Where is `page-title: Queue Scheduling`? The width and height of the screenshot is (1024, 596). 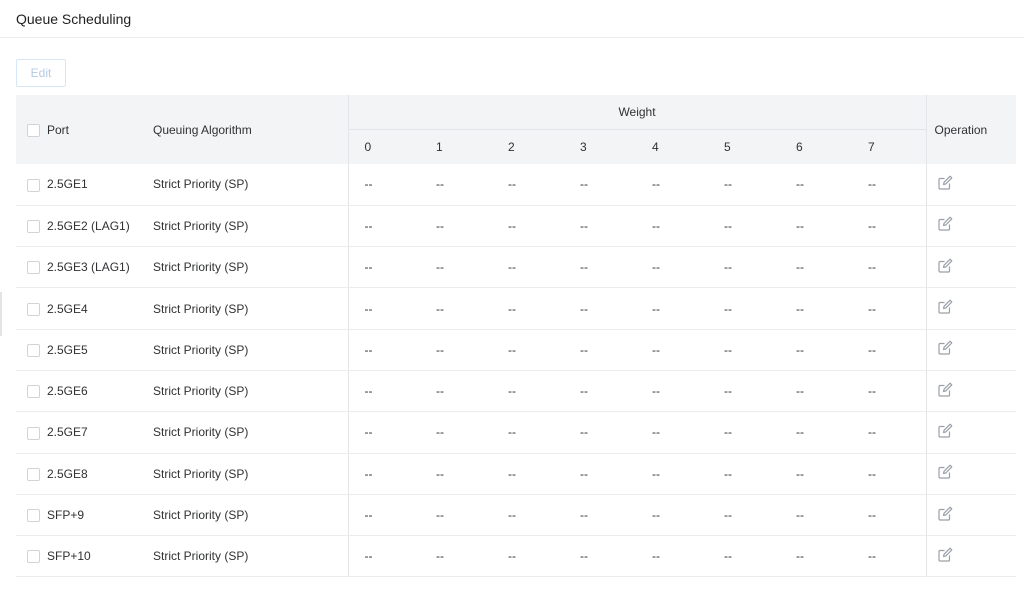 page-title: Queue Scheduling is located at coordinates (74, 18).